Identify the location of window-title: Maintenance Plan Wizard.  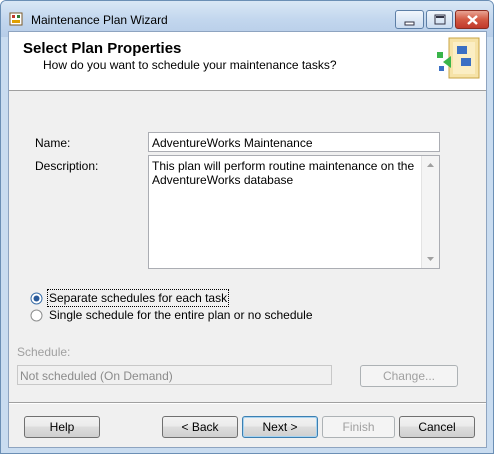
(99, 20).